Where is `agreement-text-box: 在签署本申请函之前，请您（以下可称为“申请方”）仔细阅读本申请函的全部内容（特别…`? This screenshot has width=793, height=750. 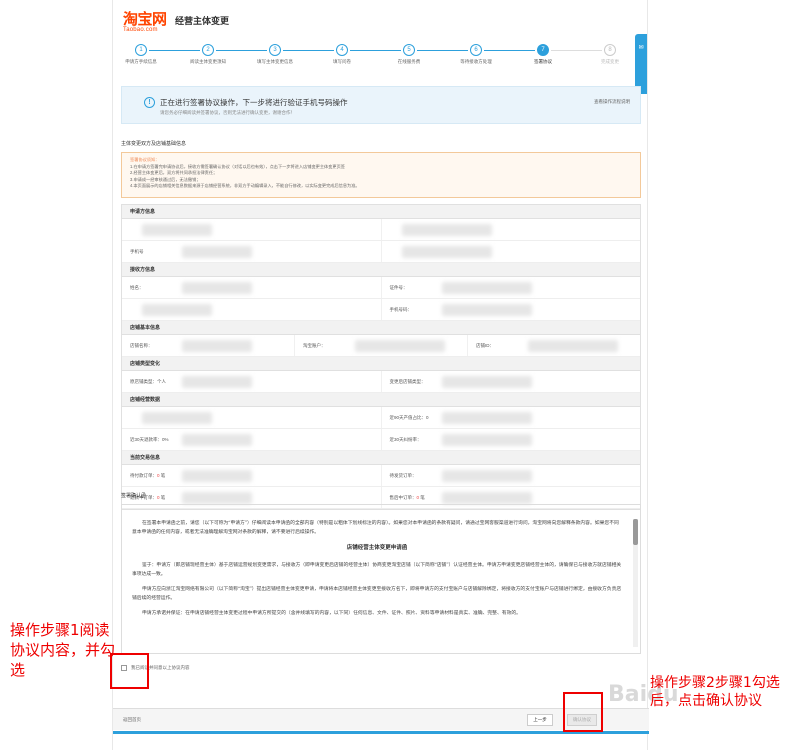 agreement-text-box: 在签署本申请函之前，请您（以下可称为“申请方”）仔细阅读本申请函的全部内容（特别… is located at coordinates (381, 579).